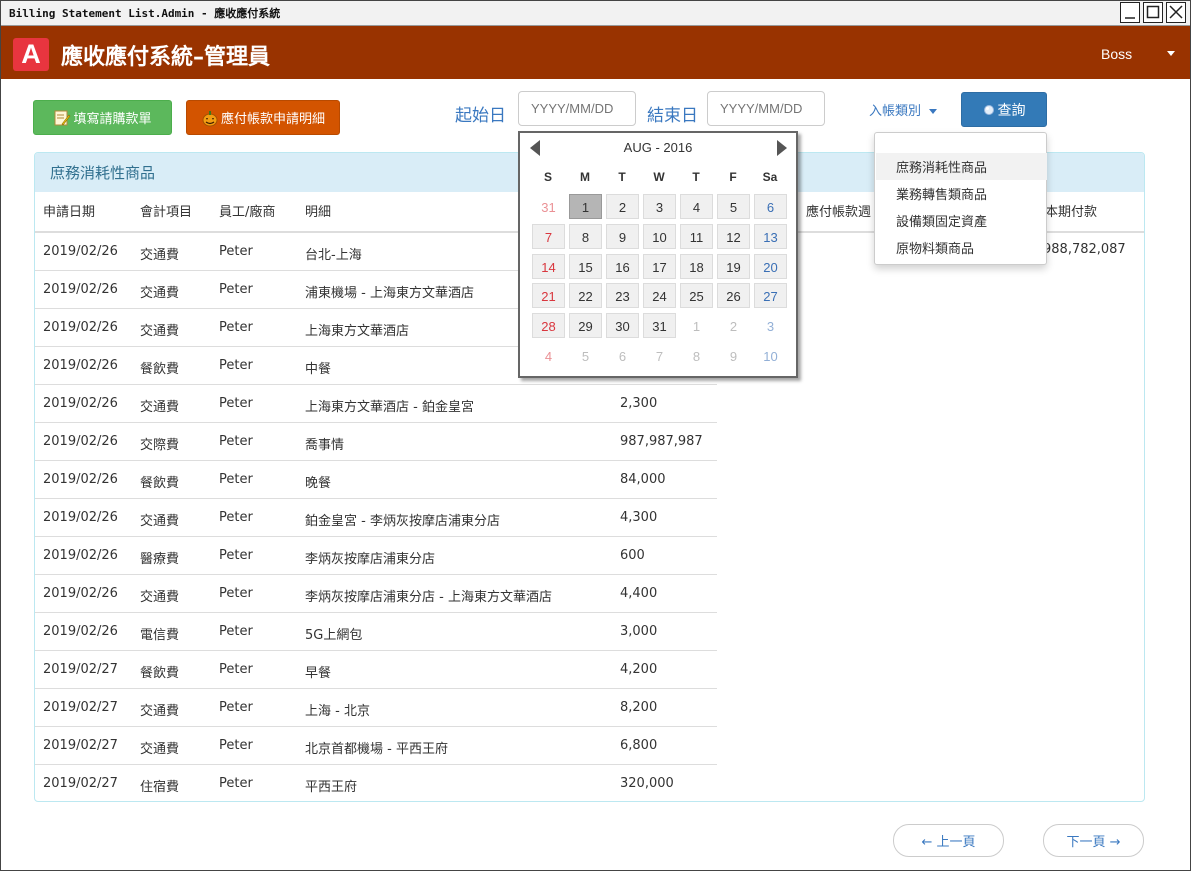  I want to click on table-row: 2019/02/27 住宿費 Peter 平西王府 320,000, so click(376, 783).